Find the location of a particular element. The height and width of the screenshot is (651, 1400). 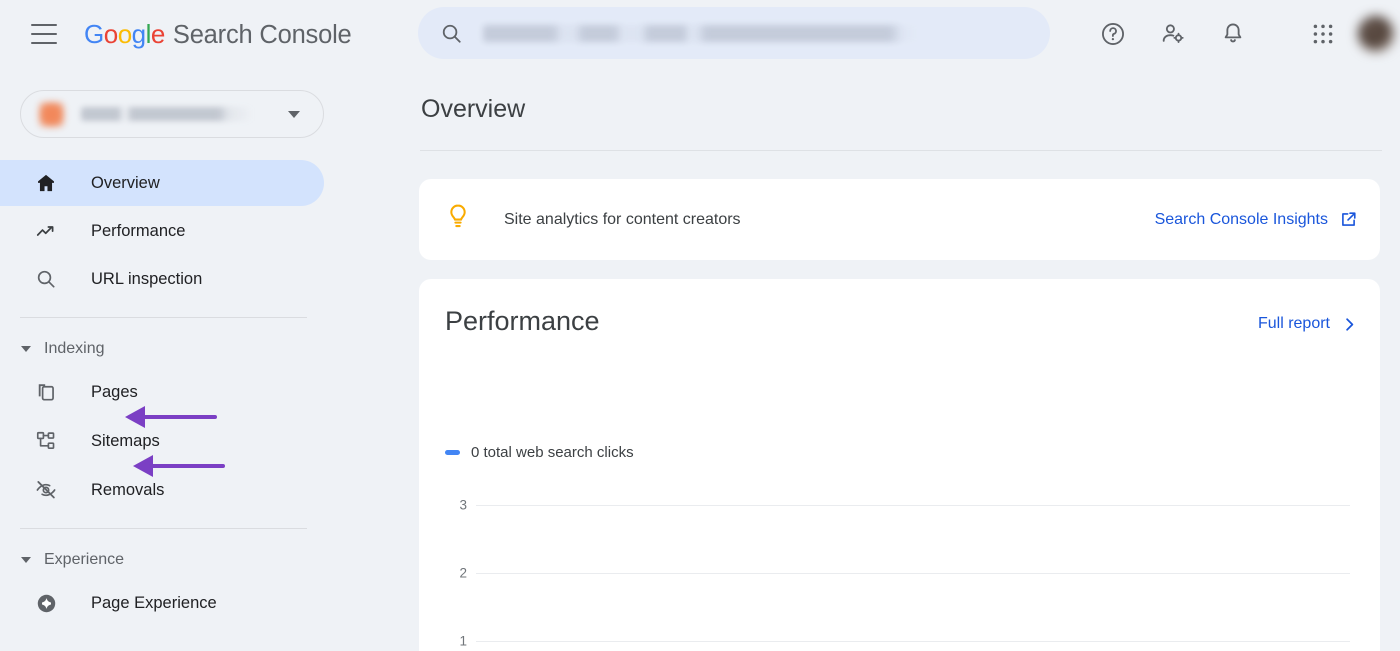

y-axis-tick: 3 is located at coordinates (463, 505).